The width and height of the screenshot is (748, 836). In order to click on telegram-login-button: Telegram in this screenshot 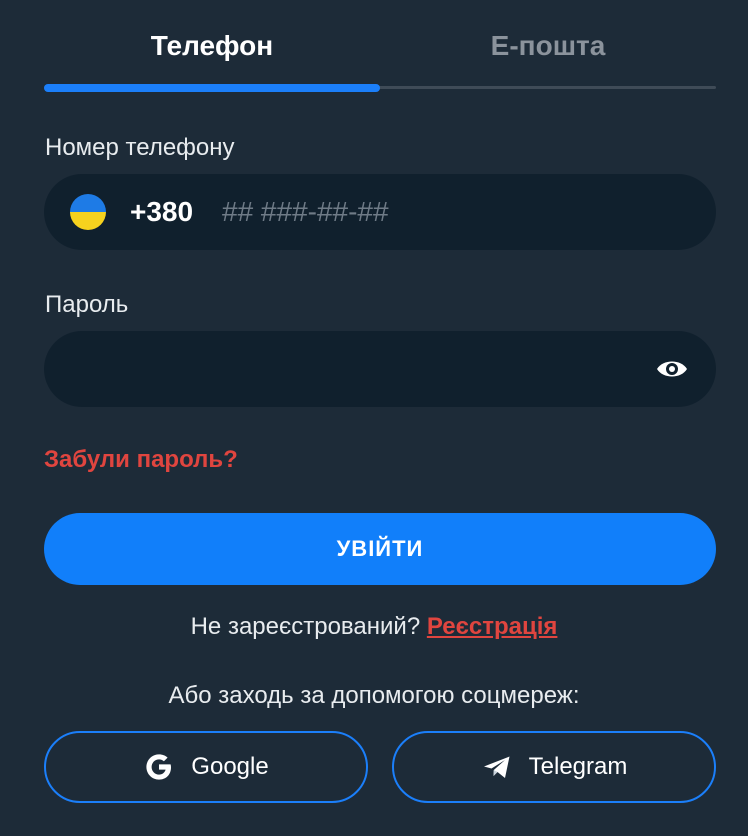, I will do `click(554, 767)`.